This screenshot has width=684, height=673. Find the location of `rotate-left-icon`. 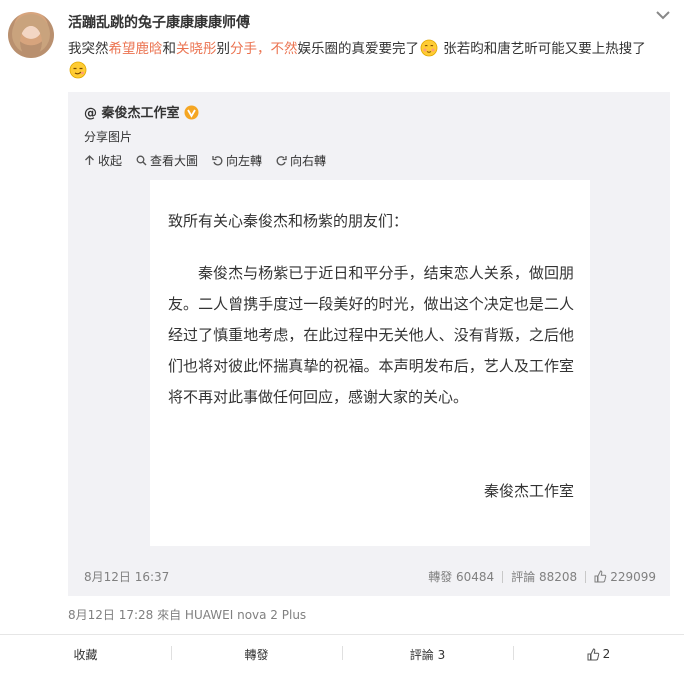

rotate-left-icon is located at coordinates (217, 161).